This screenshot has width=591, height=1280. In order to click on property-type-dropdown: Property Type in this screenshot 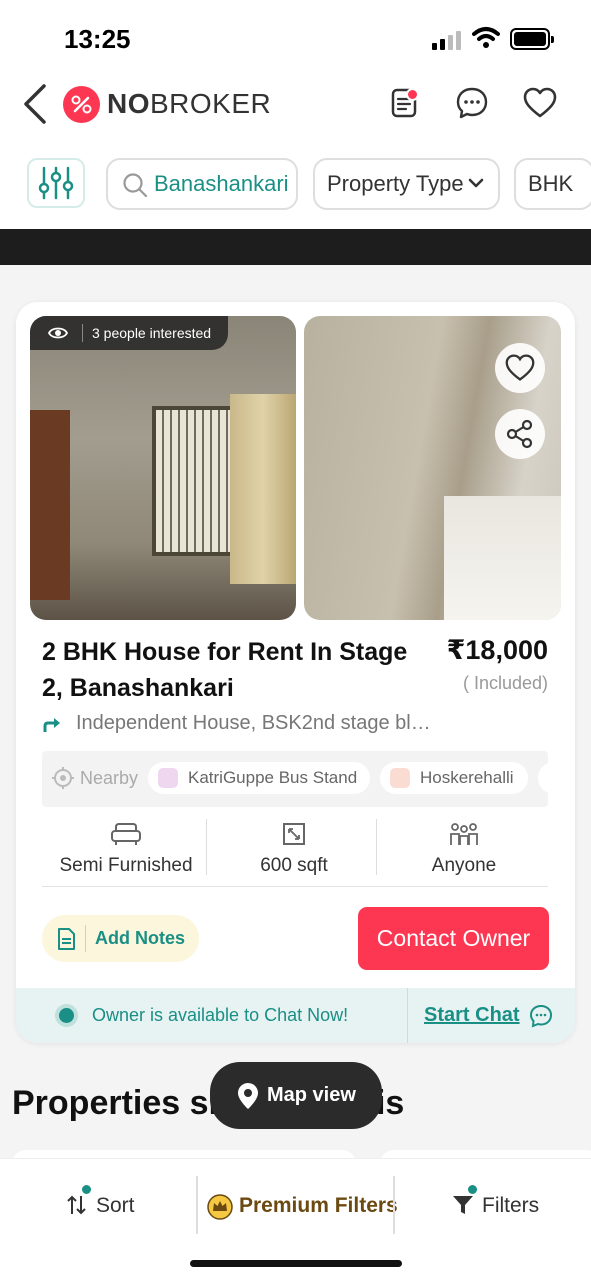, I will do `click(406, 184)`.